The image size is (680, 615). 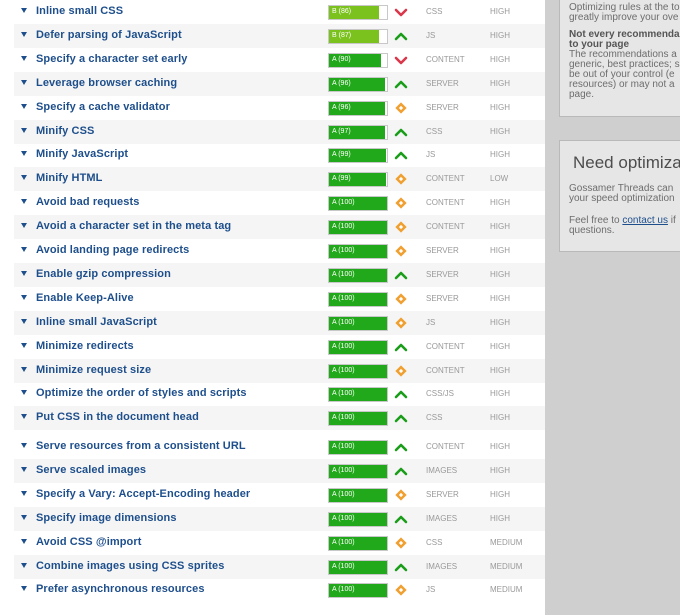 I want to click on rule-name: Serve resources from a consistent URL, so click(x=141, y=446).